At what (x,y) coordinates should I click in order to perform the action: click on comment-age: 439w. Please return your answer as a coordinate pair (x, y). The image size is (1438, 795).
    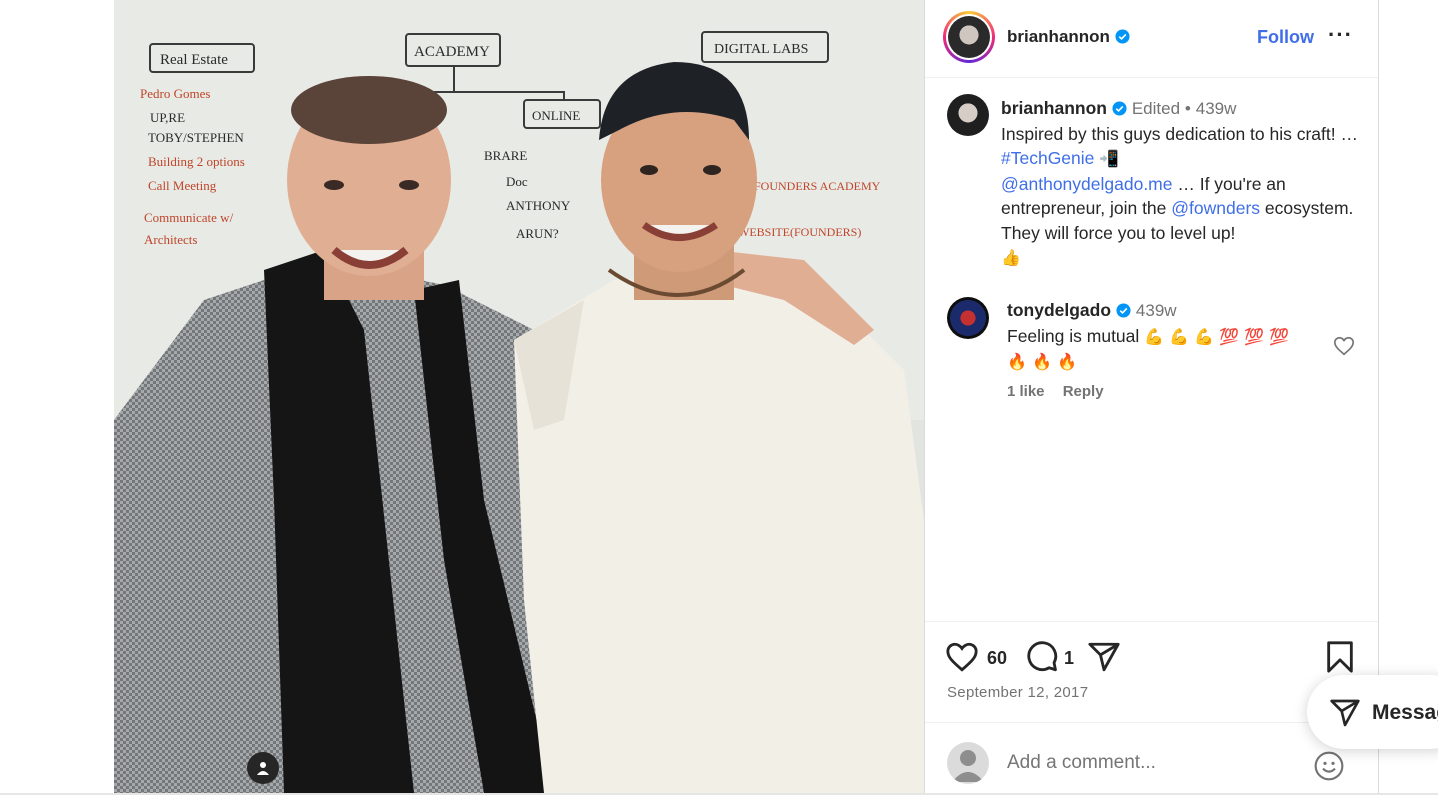
    Looking at the image, I should click on (1156, 310).